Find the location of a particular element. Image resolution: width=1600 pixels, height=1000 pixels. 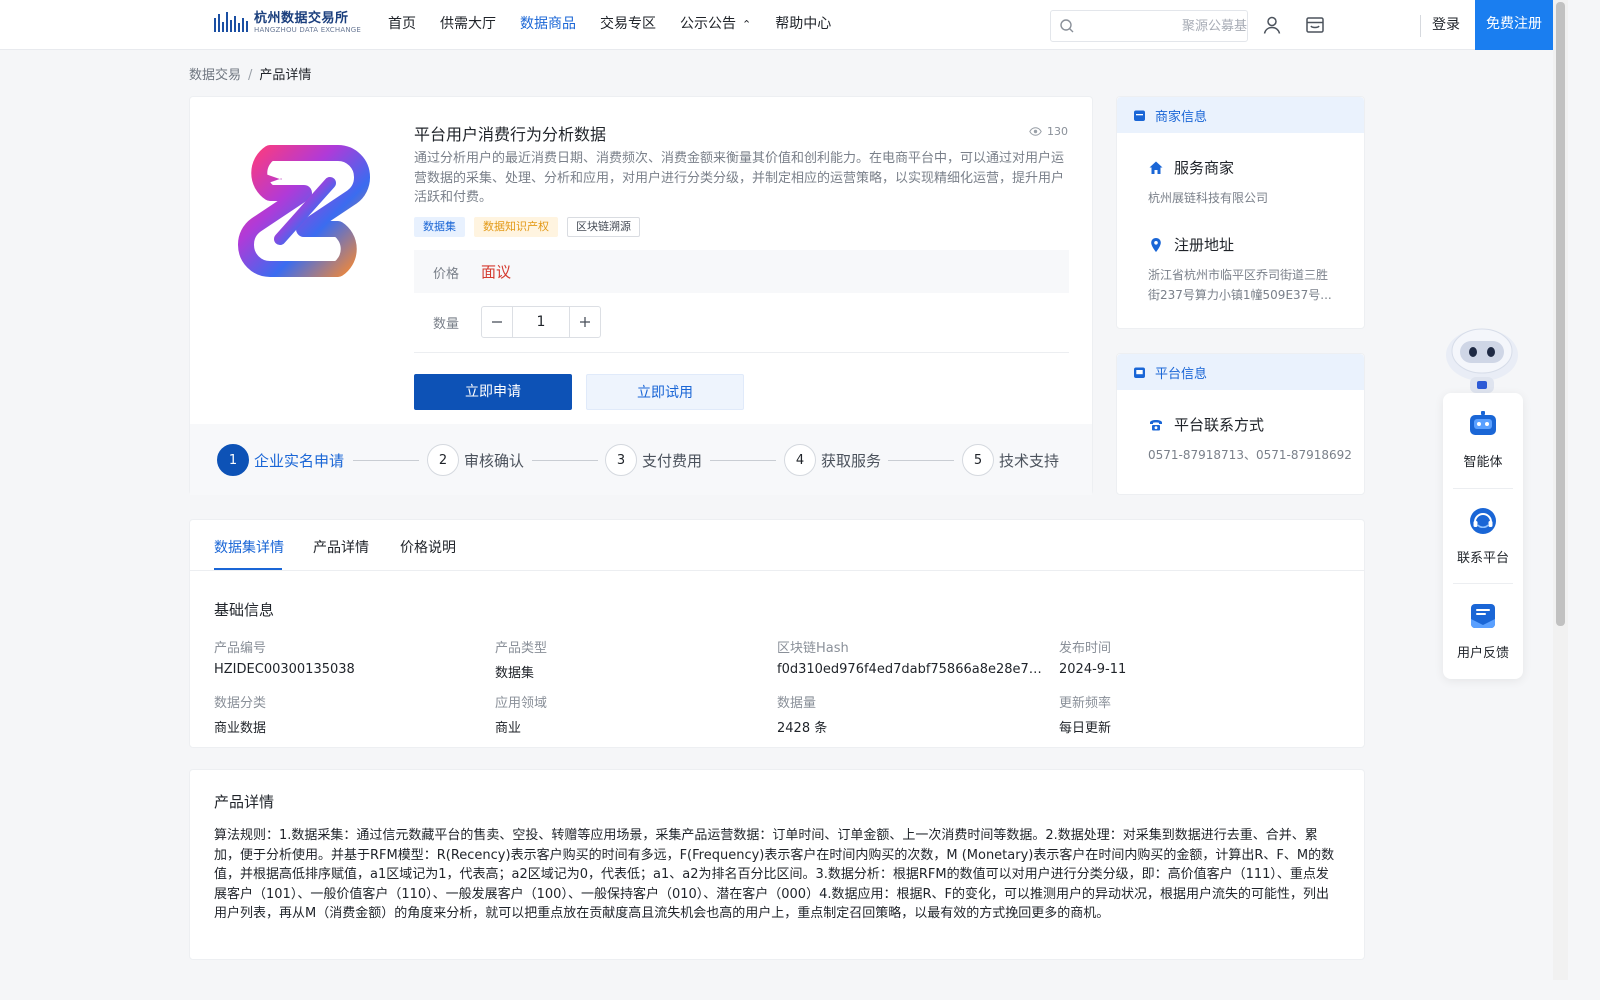

login-link: 登录 is located at coordinates (1446, 25).